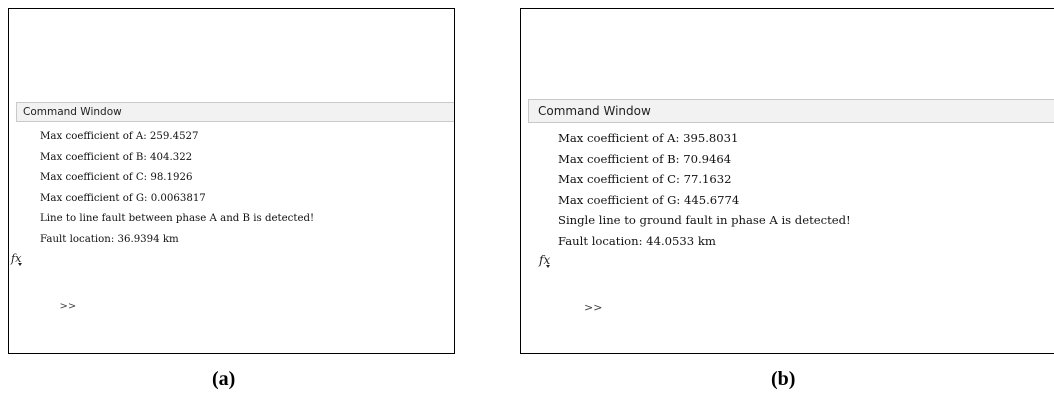 The image size is (1054, 394). Describe the element at coordinates (648, 138) in the screenshot. I see `output-line: Max coefficient of A: 395.8031` at that location.